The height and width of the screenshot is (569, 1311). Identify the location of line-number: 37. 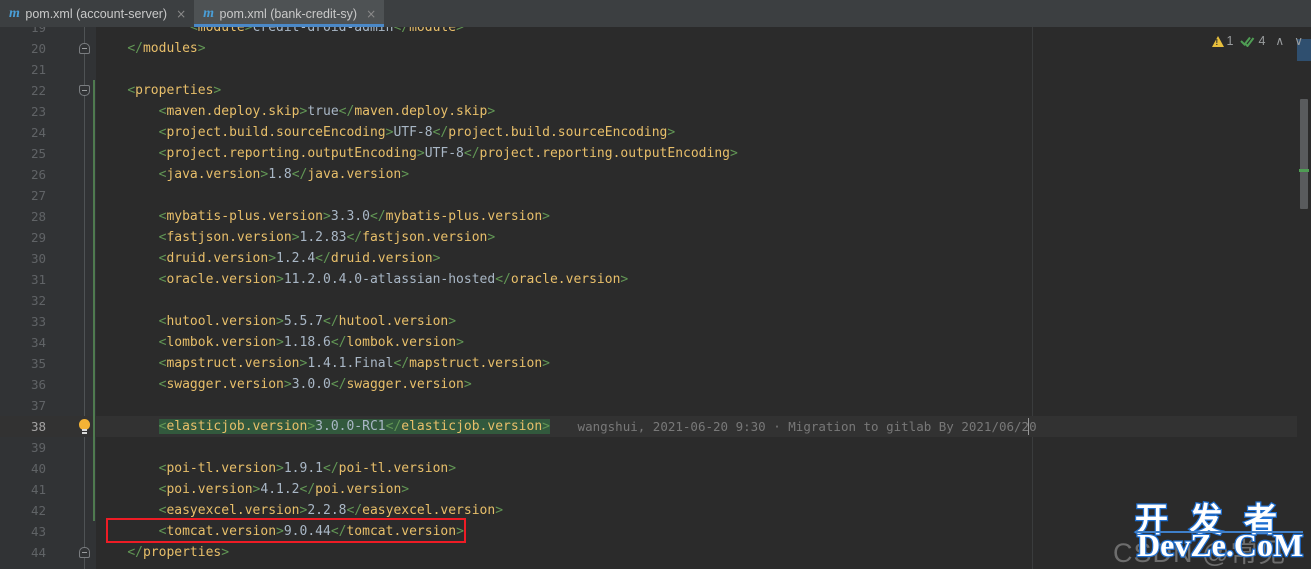
(38, 405).